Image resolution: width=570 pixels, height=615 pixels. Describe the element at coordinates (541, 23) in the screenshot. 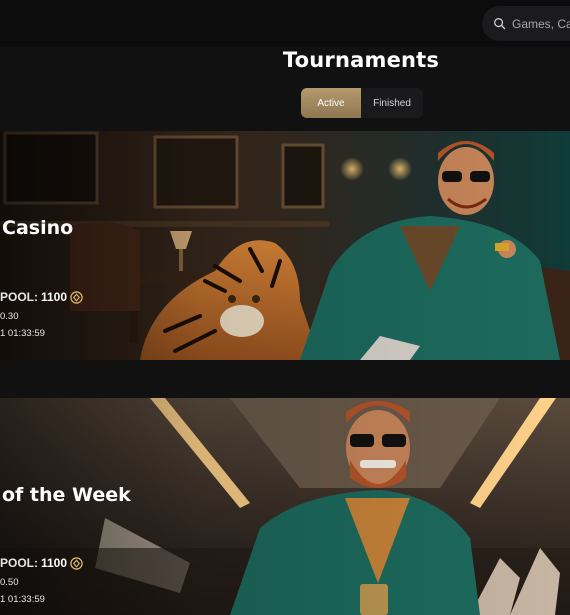

I see `search-placeholder: Games, Categories` at that location.